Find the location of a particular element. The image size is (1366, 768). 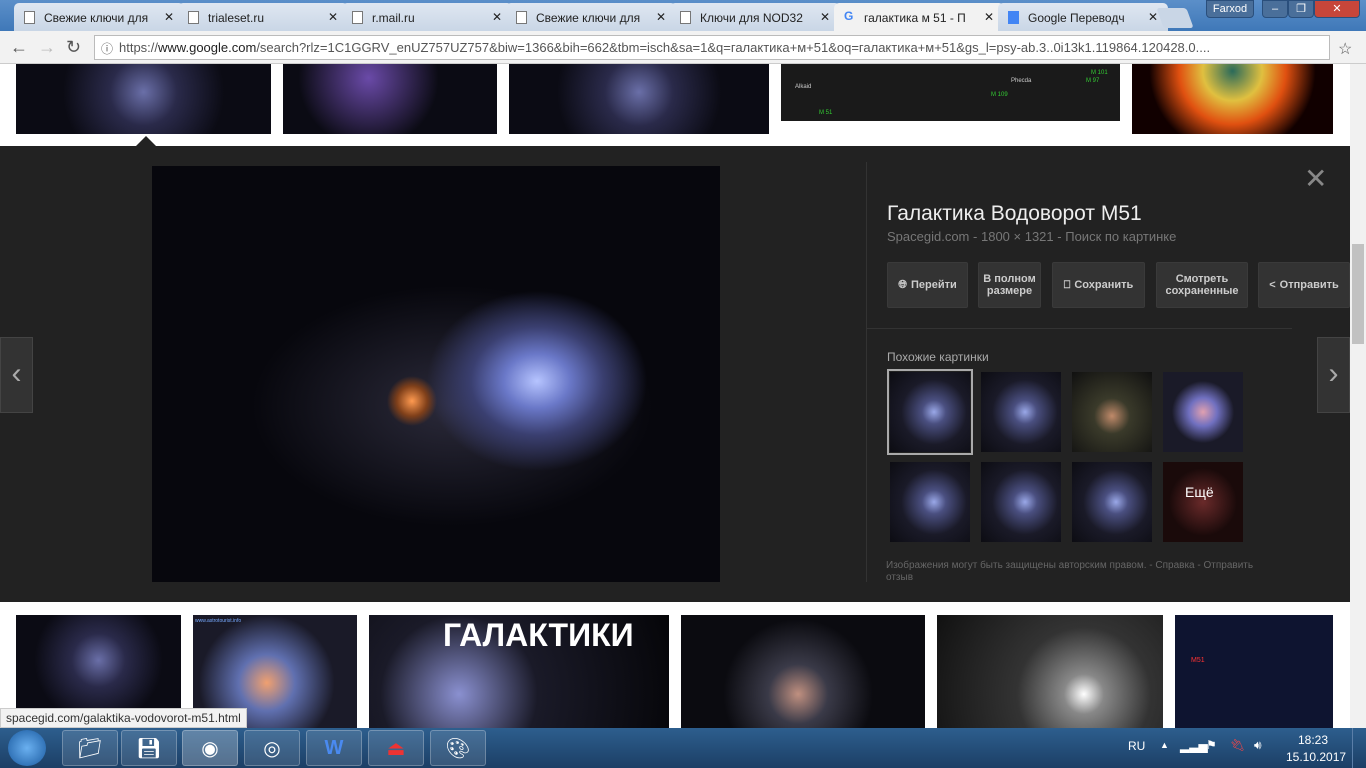

start-button is located at coordinates (27, 748).